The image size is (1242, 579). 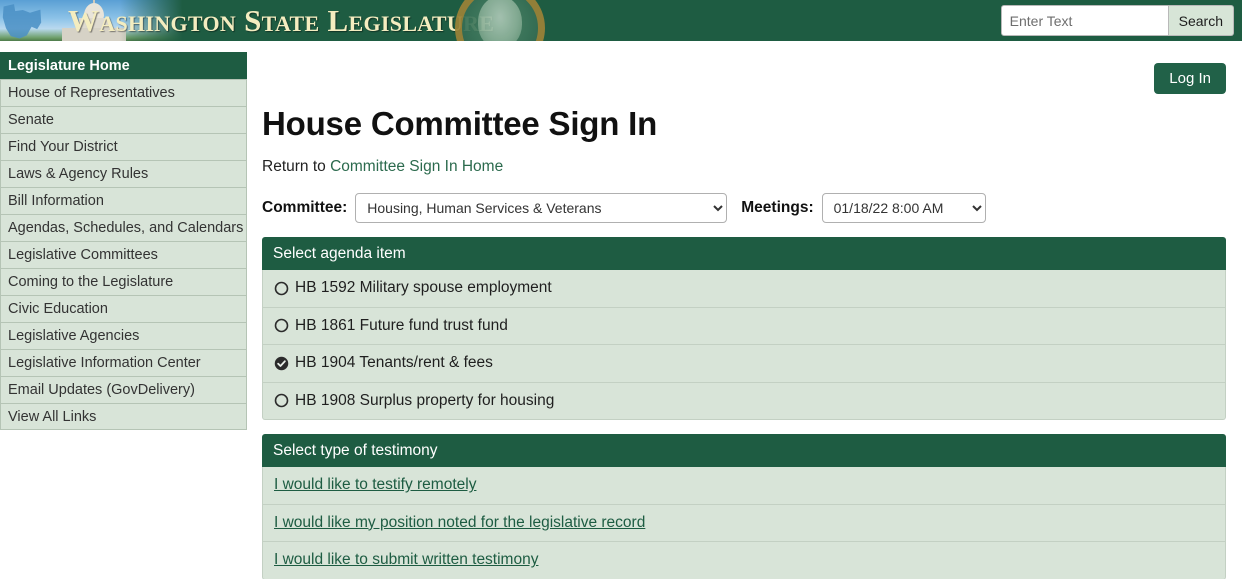 What do you see at coordinates (123, 335) in the screenshot?
I see `sidebar-item-legislative-agencies: Legislative Agencies` at bounding box center [123, 335].